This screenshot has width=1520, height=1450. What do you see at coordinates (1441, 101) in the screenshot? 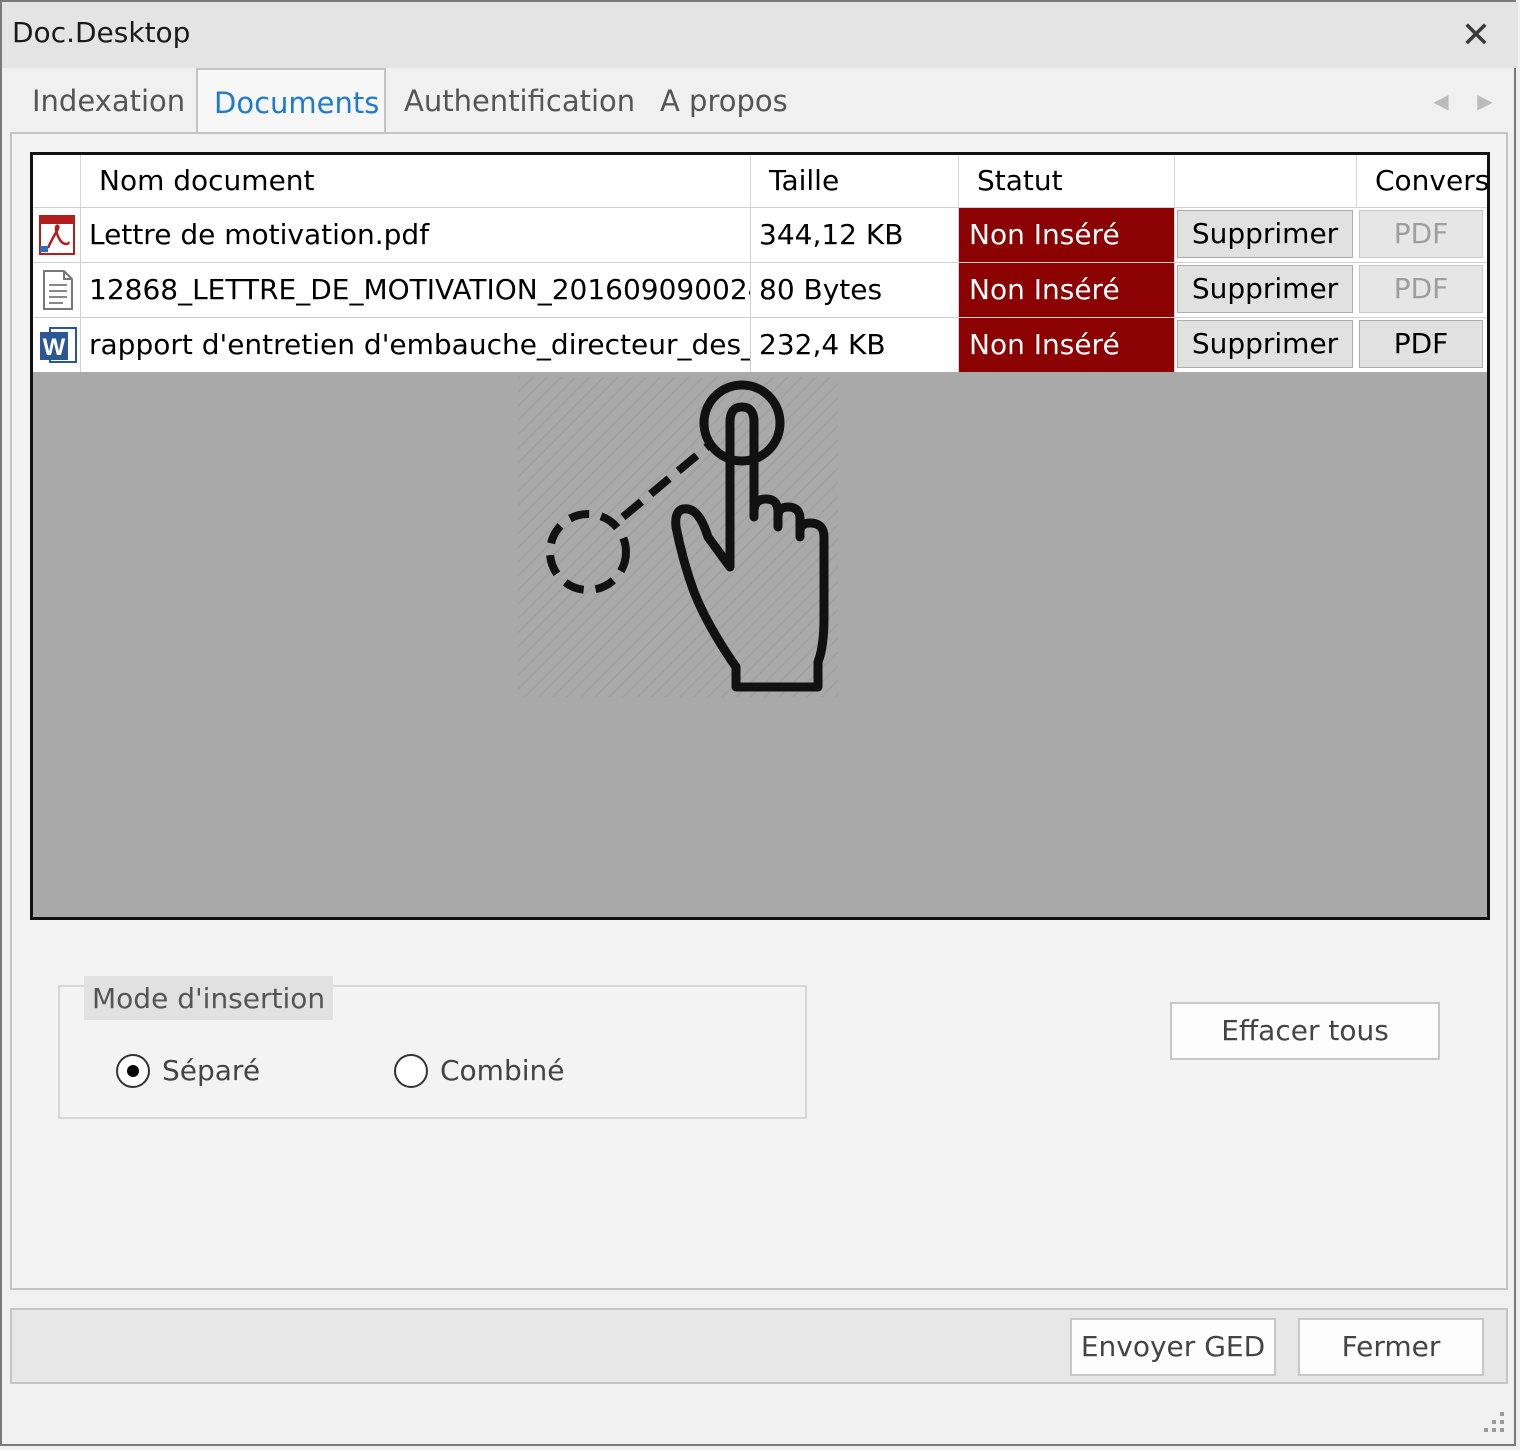
I see `tab-scroll-left-icon: ◀` at bounding box center [1441, 101].